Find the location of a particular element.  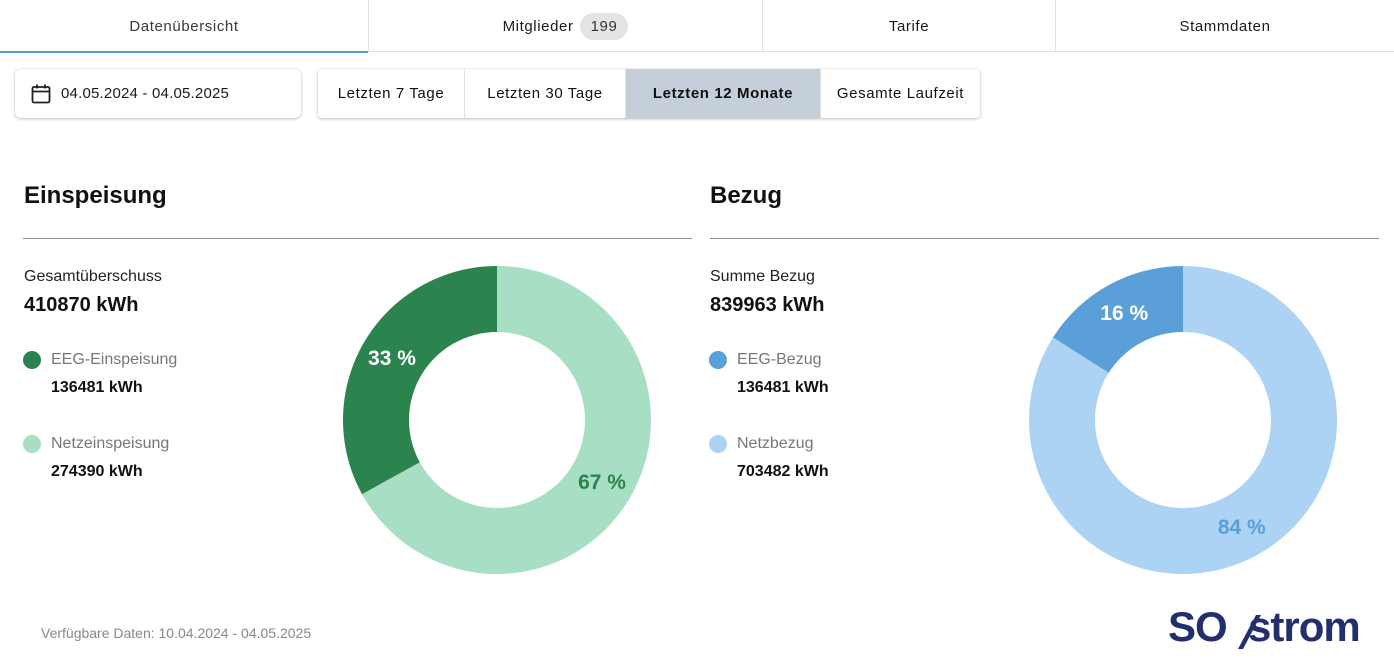

einspeisung-total-value: 410870 kWh is located at coordinates (81, 305).